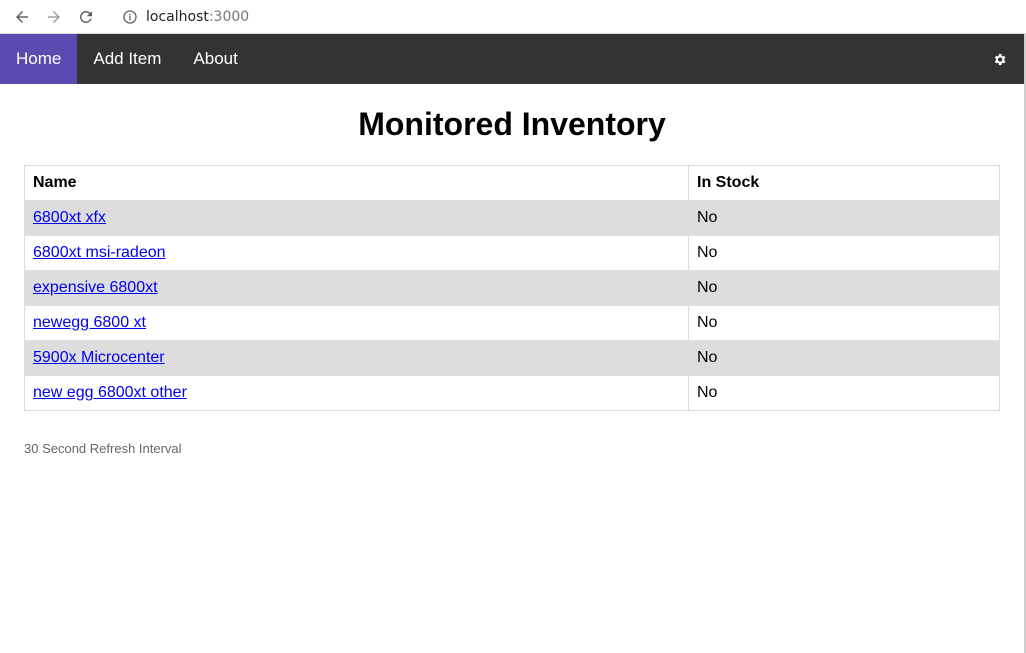 The image size is (1026, 653). What do you see at coordinates (512, 124) in the screenshot?
I see `page-title: Monitored Inventory` at bounding box center [512, 124].